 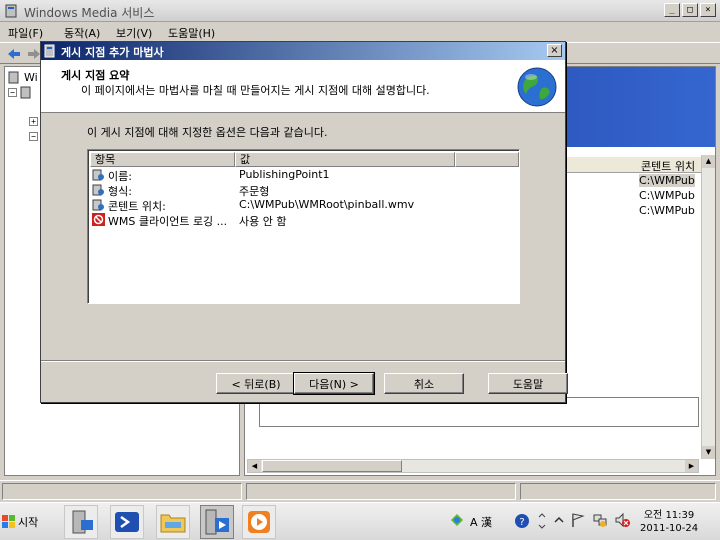 I want to click on help-circle-icon: ?, so click(x=522, y=521).